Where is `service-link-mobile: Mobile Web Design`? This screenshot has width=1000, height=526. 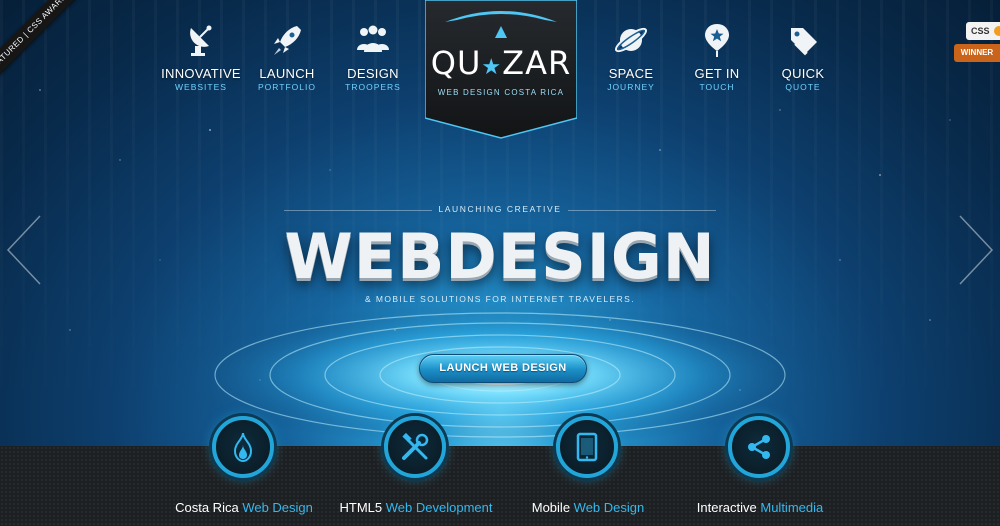 service-link-mobile: Mobile Web Design is located at coordinates (588, 507).